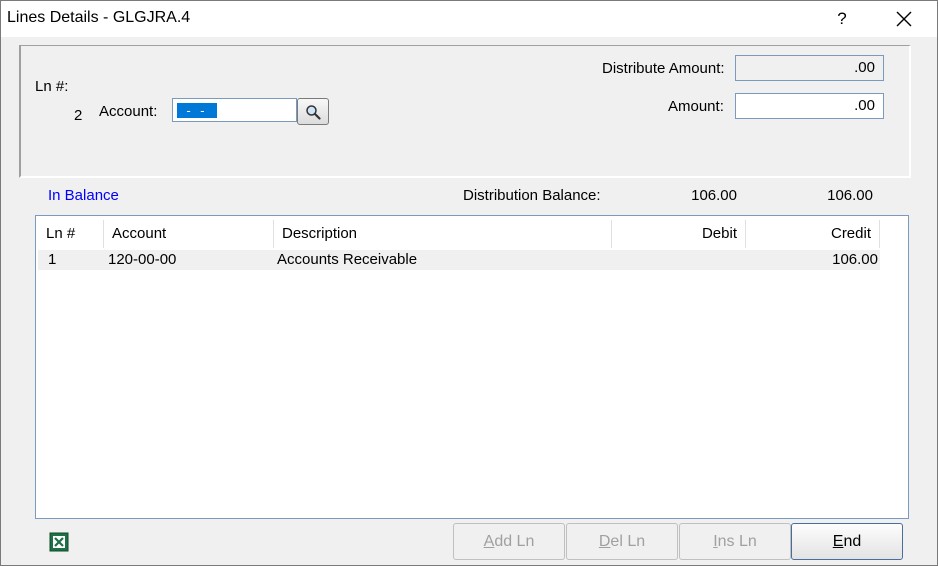  I want to click on magnifier-icon, so click(313, 112).